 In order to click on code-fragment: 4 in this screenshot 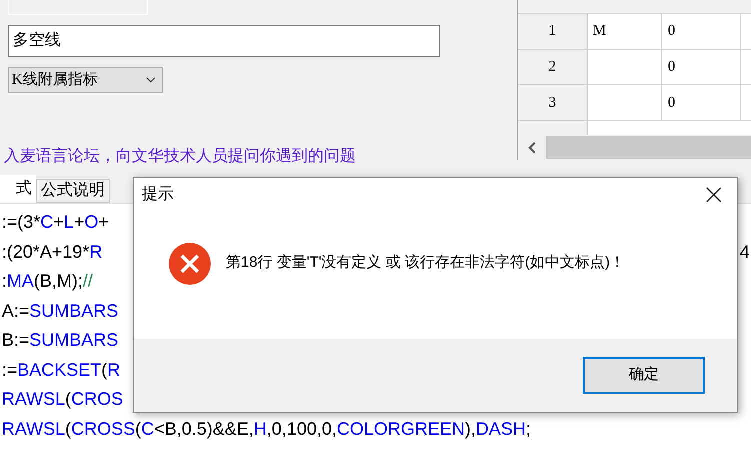, I will do `click(745, 252)`.